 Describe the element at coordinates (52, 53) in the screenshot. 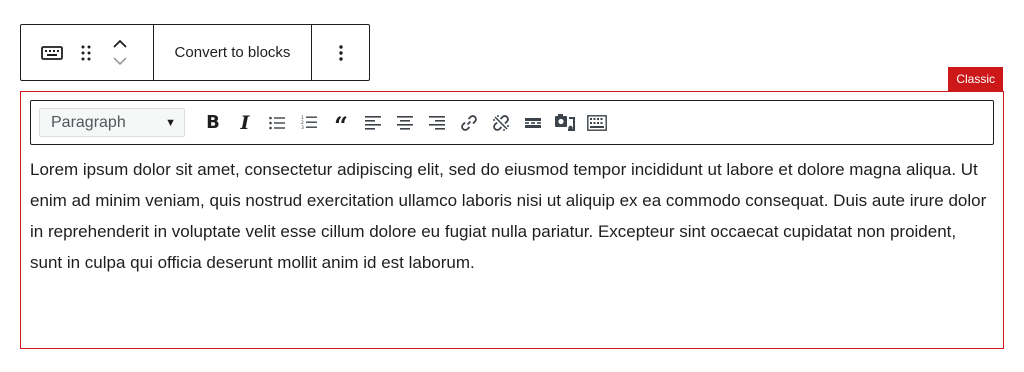

I see `keyboard-icon` at that location.